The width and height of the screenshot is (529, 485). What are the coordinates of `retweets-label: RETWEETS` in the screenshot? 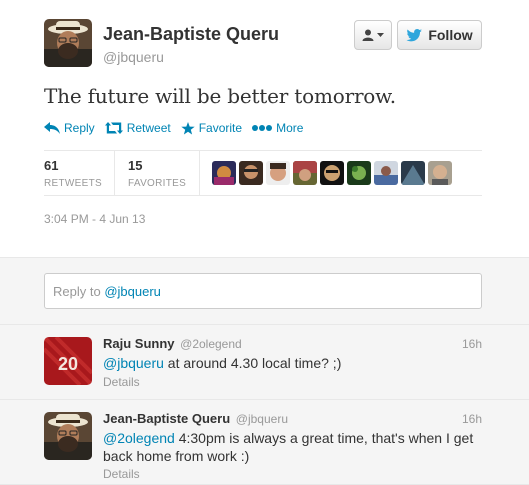 It's located at (73, 183).